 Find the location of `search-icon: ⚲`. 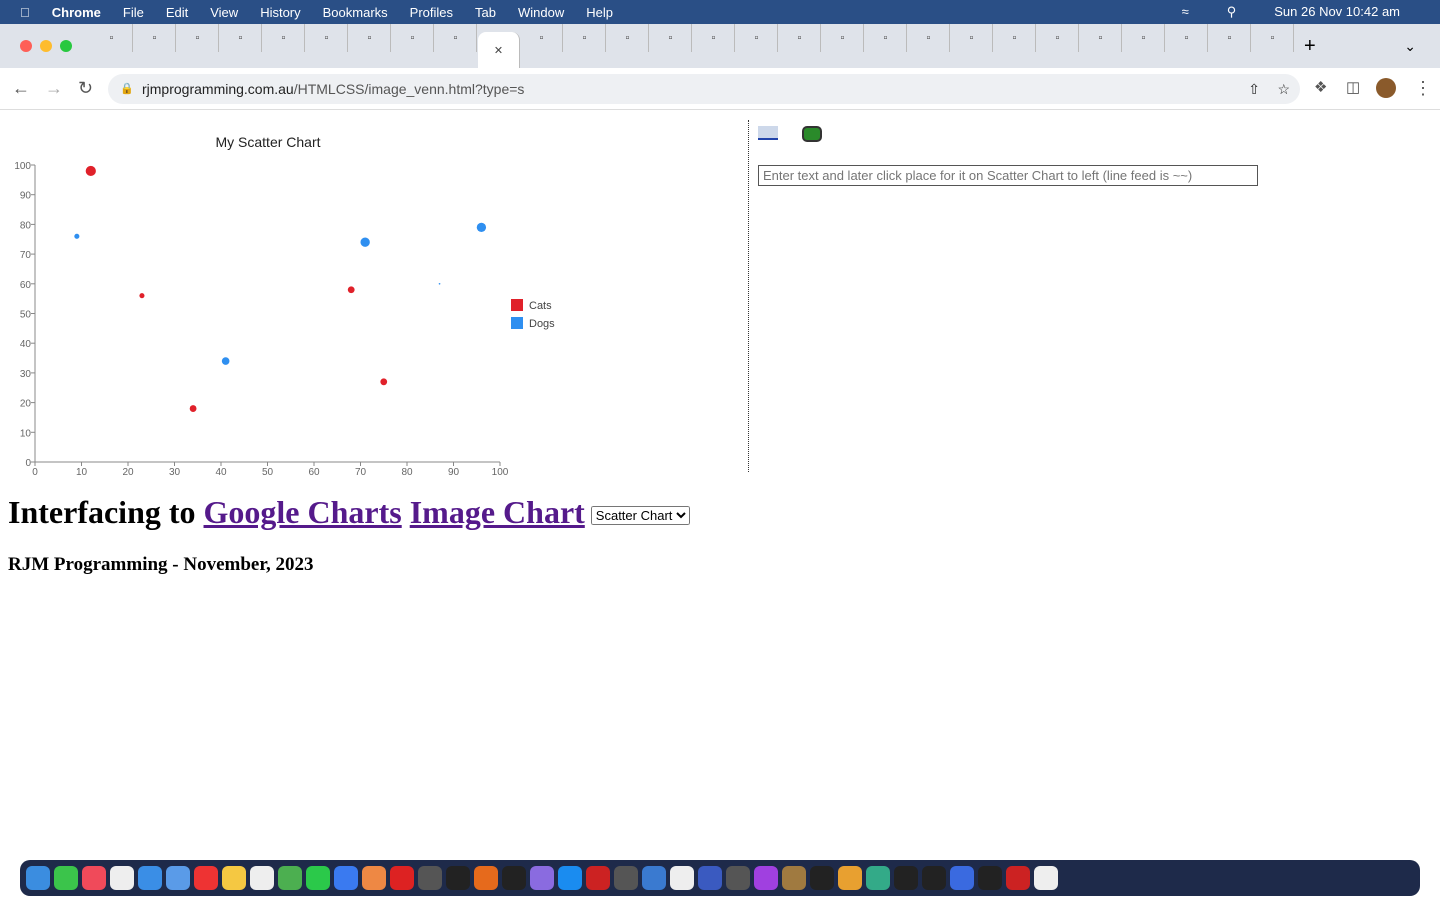

search-icon: ⚲ is located at coordinates (1232, 12).